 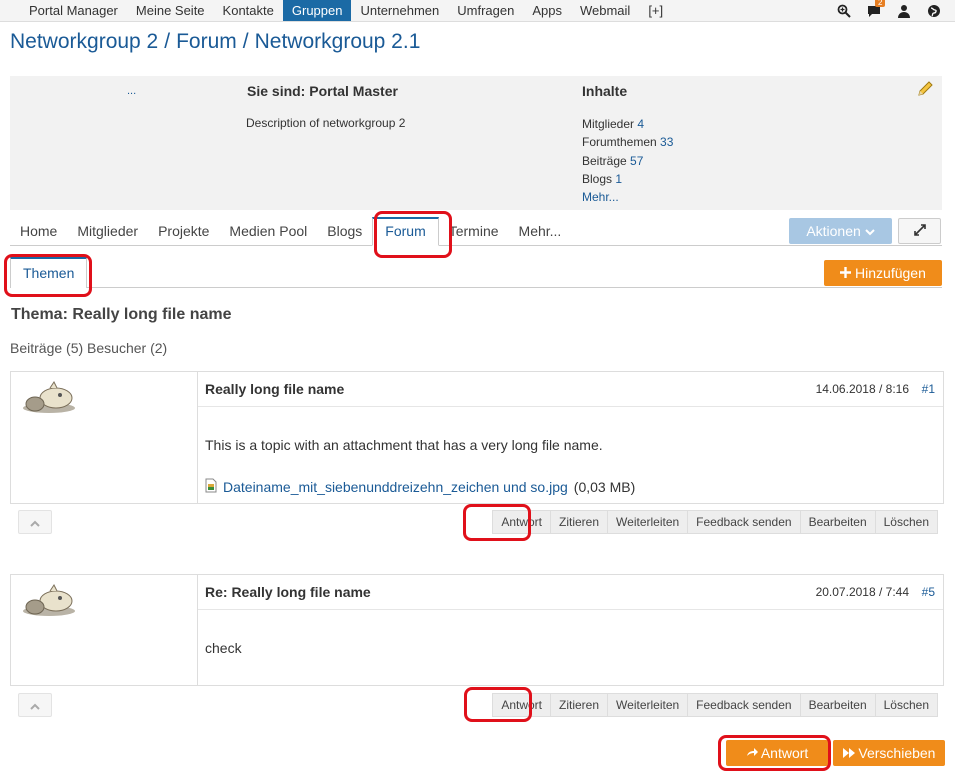 I want to click on chevron-up-icon, so click(x=35, y=705).